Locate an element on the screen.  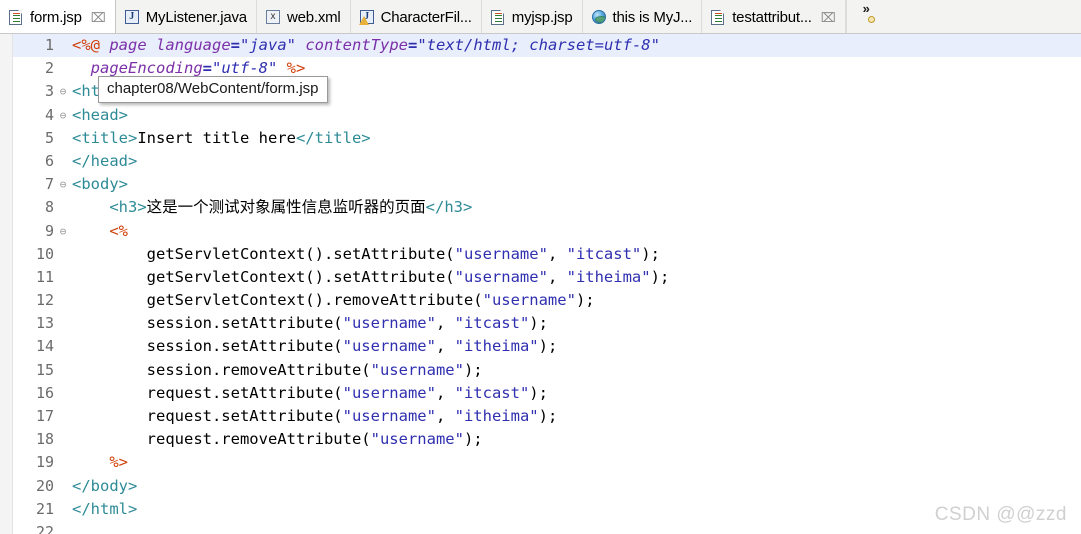
code-text: </html> is located at coordinates (103, 509).